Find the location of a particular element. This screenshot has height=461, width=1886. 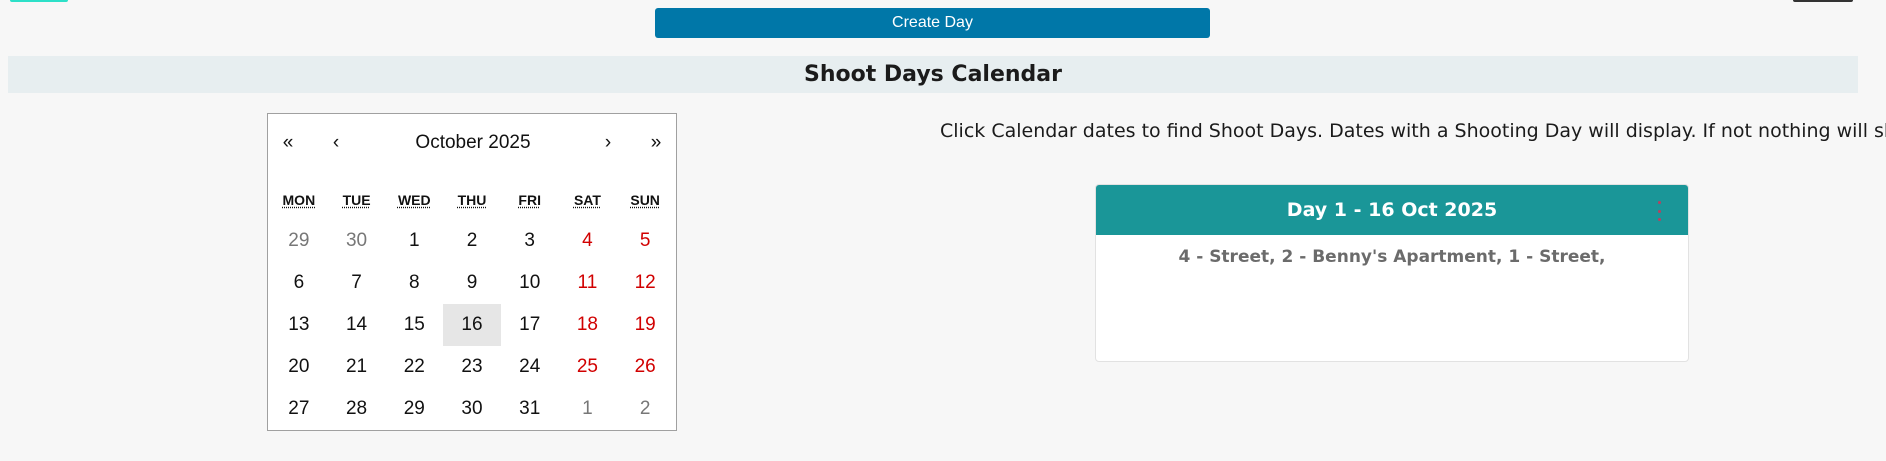

calendar-day: 27 is located at coordinates (299, 409).